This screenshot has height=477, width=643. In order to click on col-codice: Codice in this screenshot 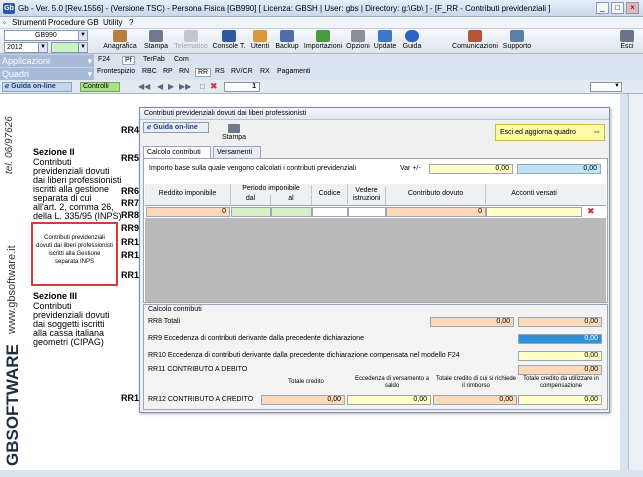, I will do `click(330, 195)`.